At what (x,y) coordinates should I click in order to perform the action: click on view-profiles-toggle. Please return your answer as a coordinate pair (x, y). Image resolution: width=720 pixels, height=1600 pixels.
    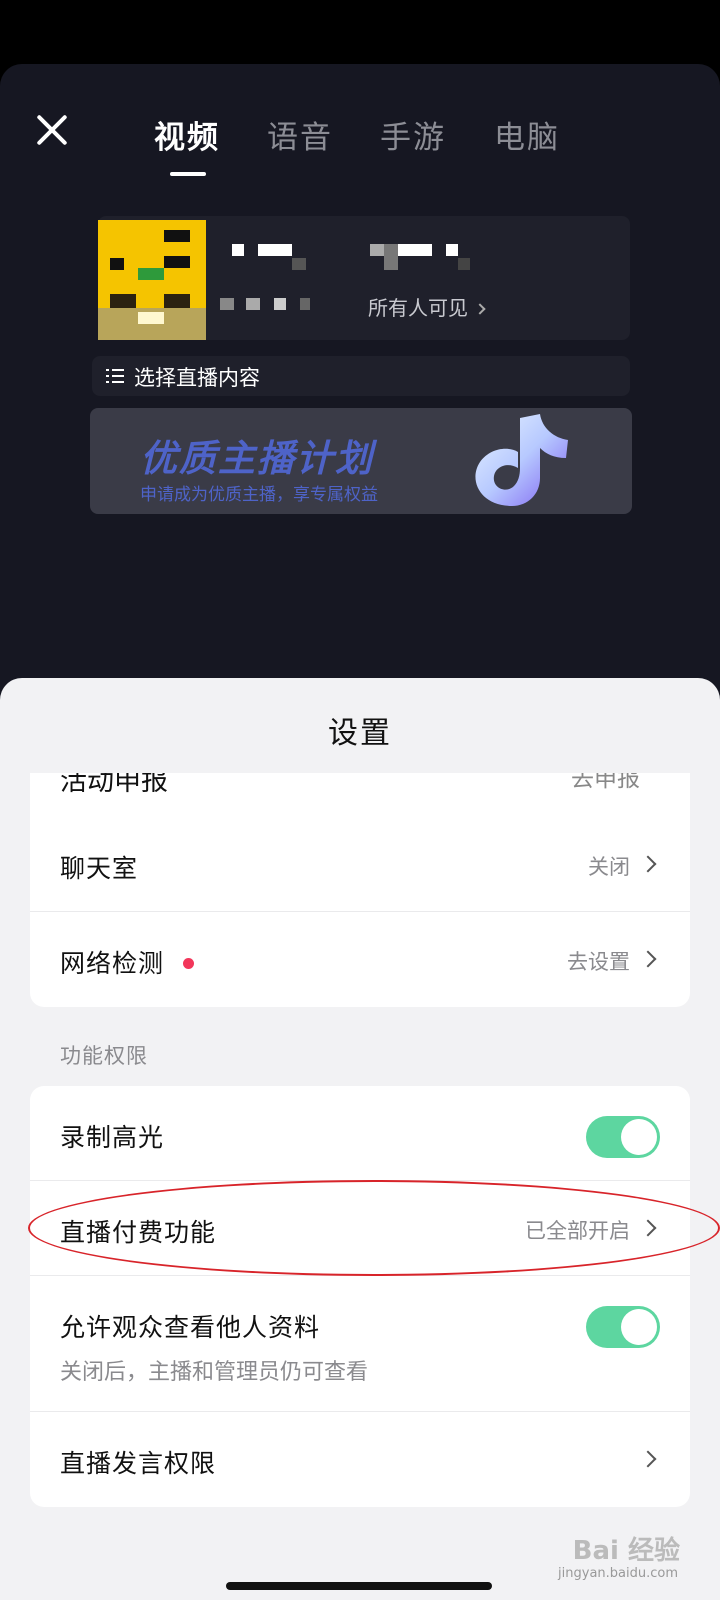
    Looking at the image, I should click on (623, 1327).